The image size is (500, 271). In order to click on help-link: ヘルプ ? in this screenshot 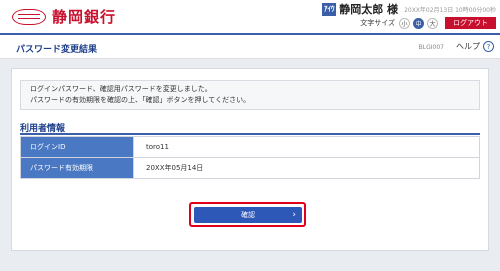, I will do `click(475, 46)`.